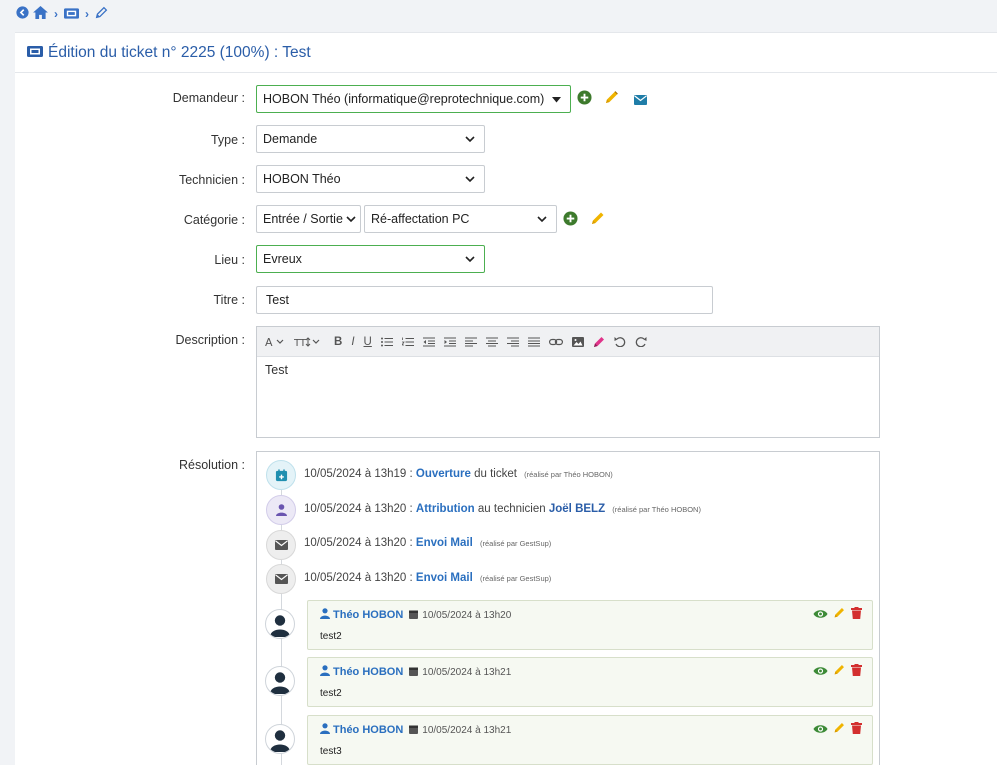 The width and height of the screenshot is (997, 765). What do you see at coordinates (590, 625) in the screenshot?
I see `followup-post: Théo HOBON 10/05/2024 à 13h20 test2` at bounding box center [590, 625].